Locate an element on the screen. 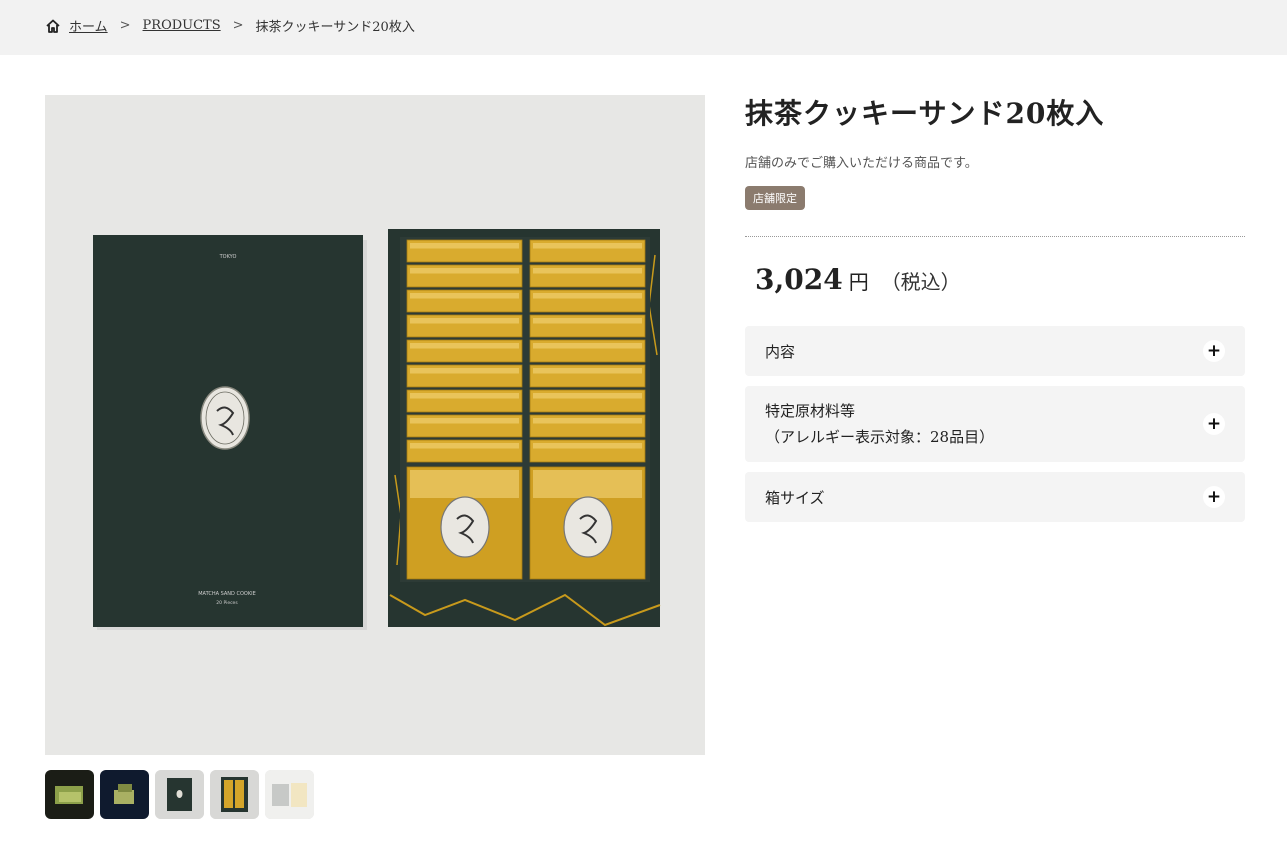 This screenshot has width=1287, height=858. accordion-box-size-label: 箱サイズ is located at coordinates (795, 497).